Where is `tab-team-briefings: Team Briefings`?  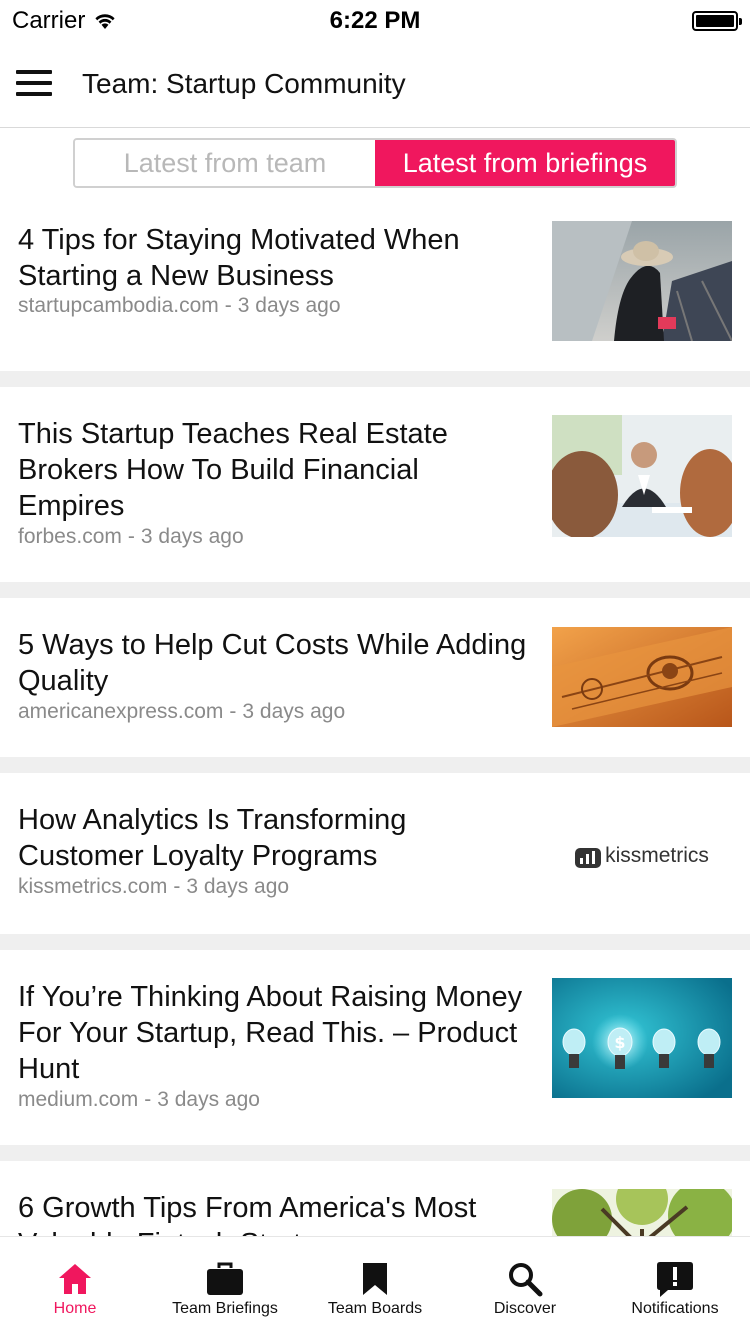 tab-team-briefings: Team Briefings is located at coordinates (225, 1285).